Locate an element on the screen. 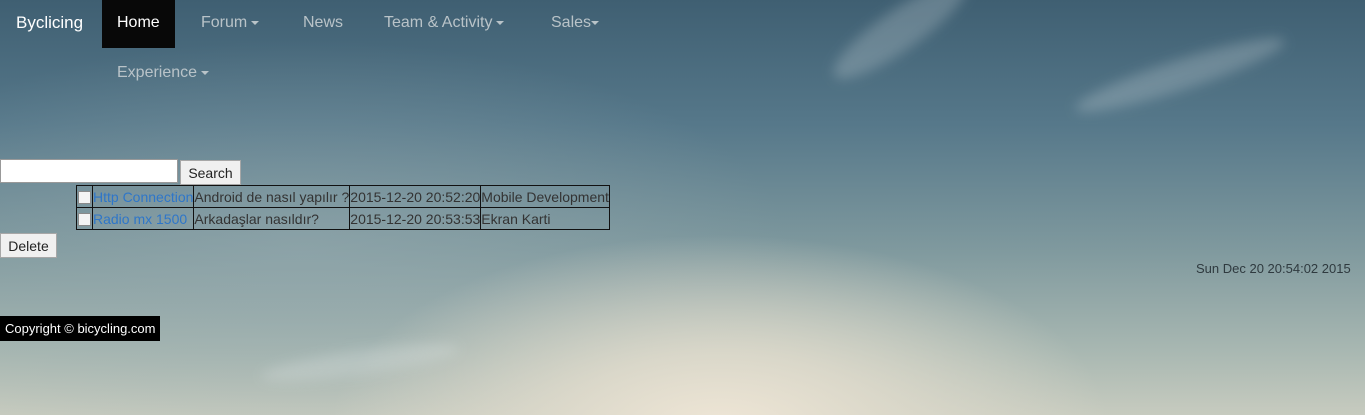 The height and width of the screenshot is (415, 1365). nav-sales: Sales is located at coordinates (575, 24).